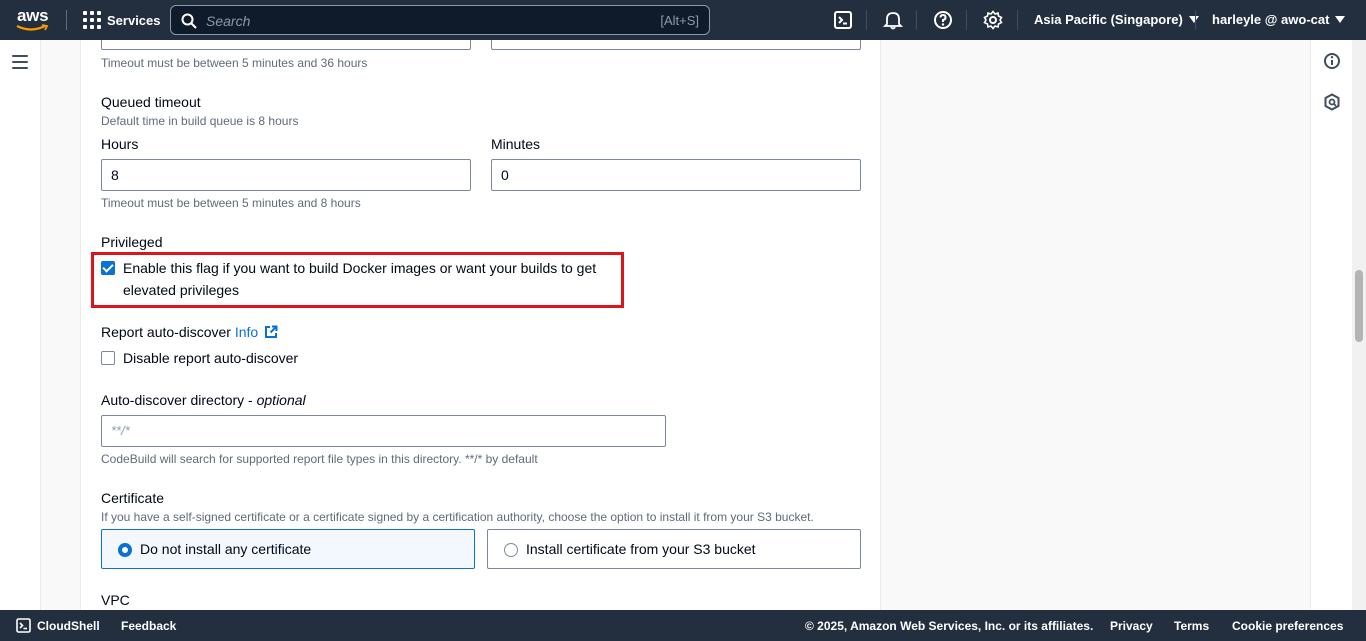  What do you see at coordinates (133, 498) in the screenshot?
I see `certificate-label: Certificate` at bounding box center [133, 498].